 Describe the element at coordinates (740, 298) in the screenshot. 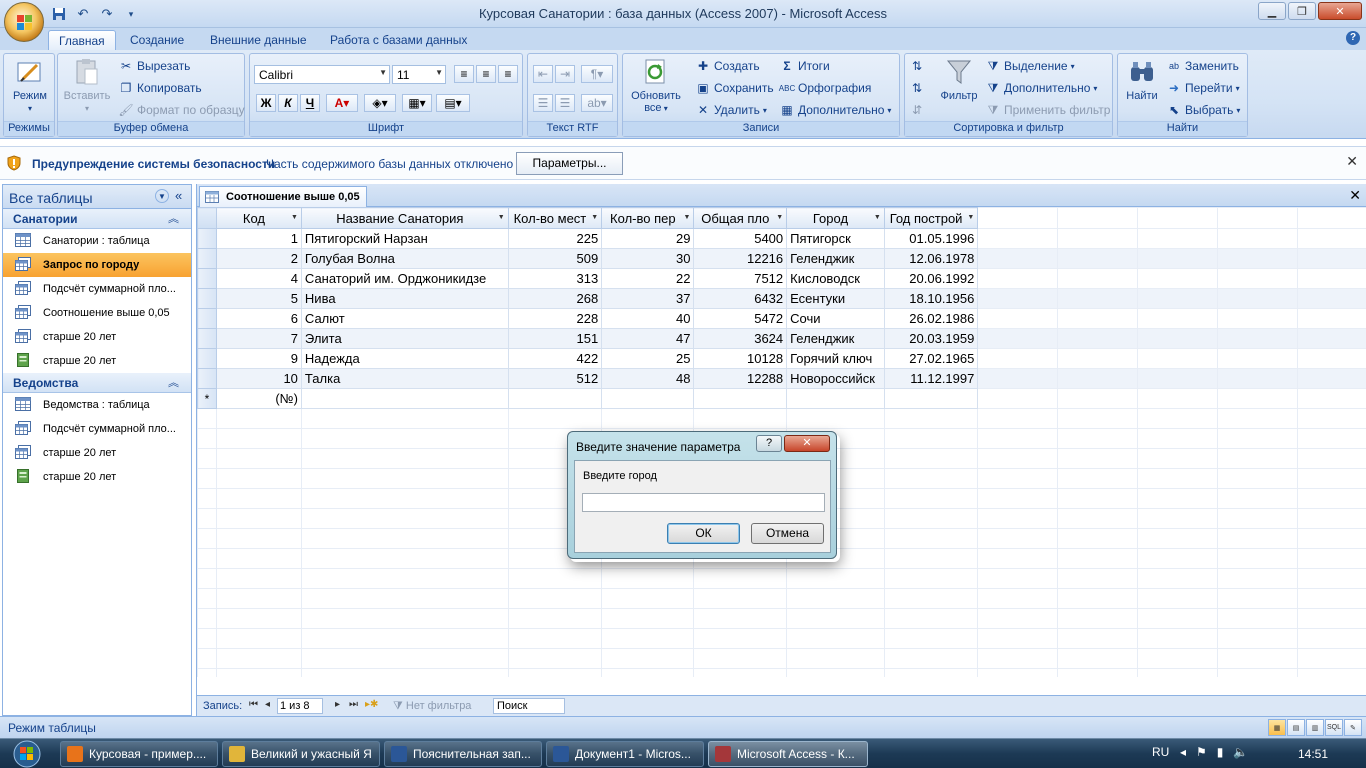

I see `table-cell: 6432` at that location.